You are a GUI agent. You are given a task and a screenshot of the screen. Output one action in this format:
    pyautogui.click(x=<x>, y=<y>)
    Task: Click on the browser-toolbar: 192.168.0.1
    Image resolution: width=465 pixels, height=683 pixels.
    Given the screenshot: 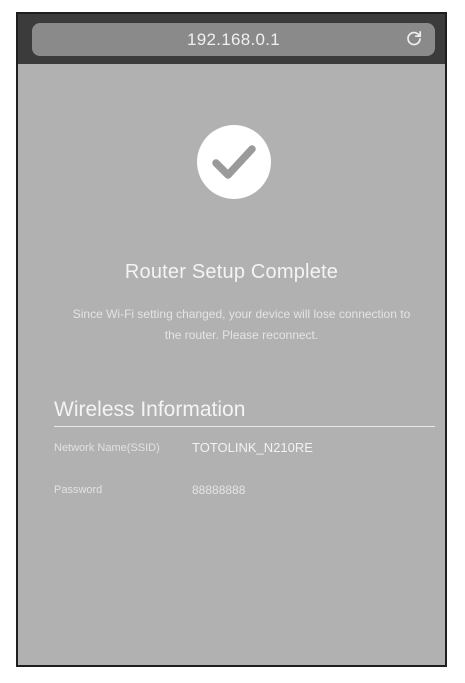 What is the action you would take?
    pyautogui.click(x=231, y=39)
    